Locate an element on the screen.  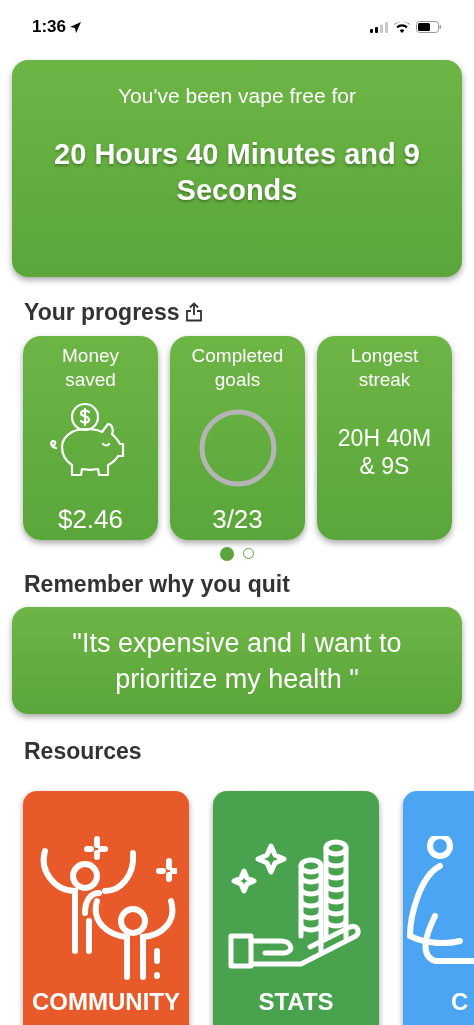
resource-label: C is located at coordinates (460, 1001).